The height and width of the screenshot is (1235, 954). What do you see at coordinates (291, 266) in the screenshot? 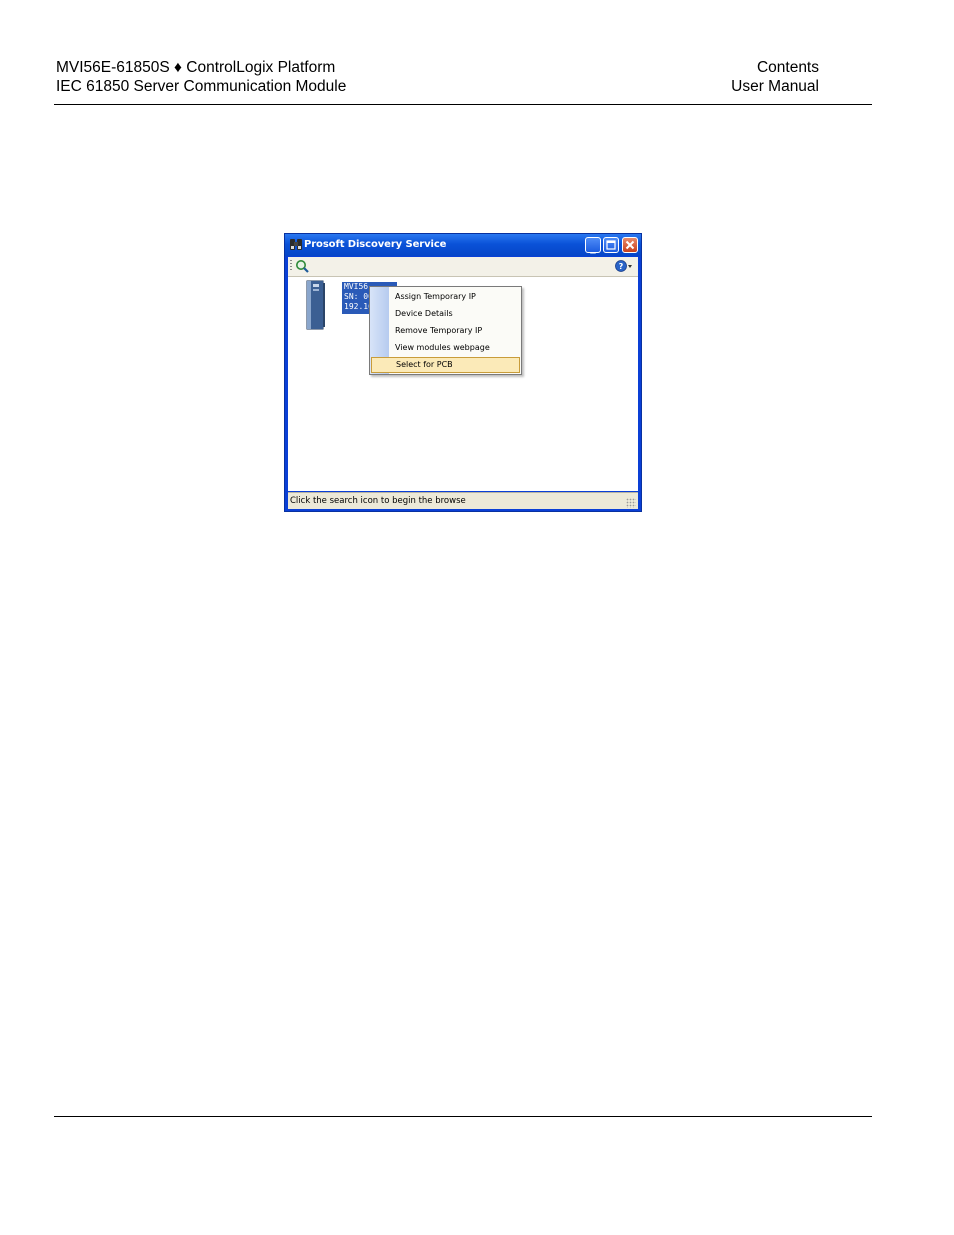
I see `toolbar-grip` at bounding box center [291, 266].